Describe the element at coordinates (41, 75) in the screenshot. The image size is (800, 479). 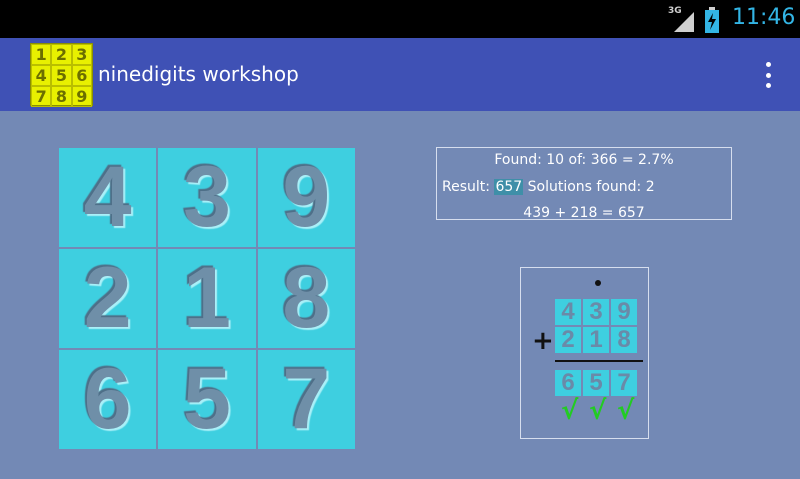
I see `logo-digit: 4` at that location.